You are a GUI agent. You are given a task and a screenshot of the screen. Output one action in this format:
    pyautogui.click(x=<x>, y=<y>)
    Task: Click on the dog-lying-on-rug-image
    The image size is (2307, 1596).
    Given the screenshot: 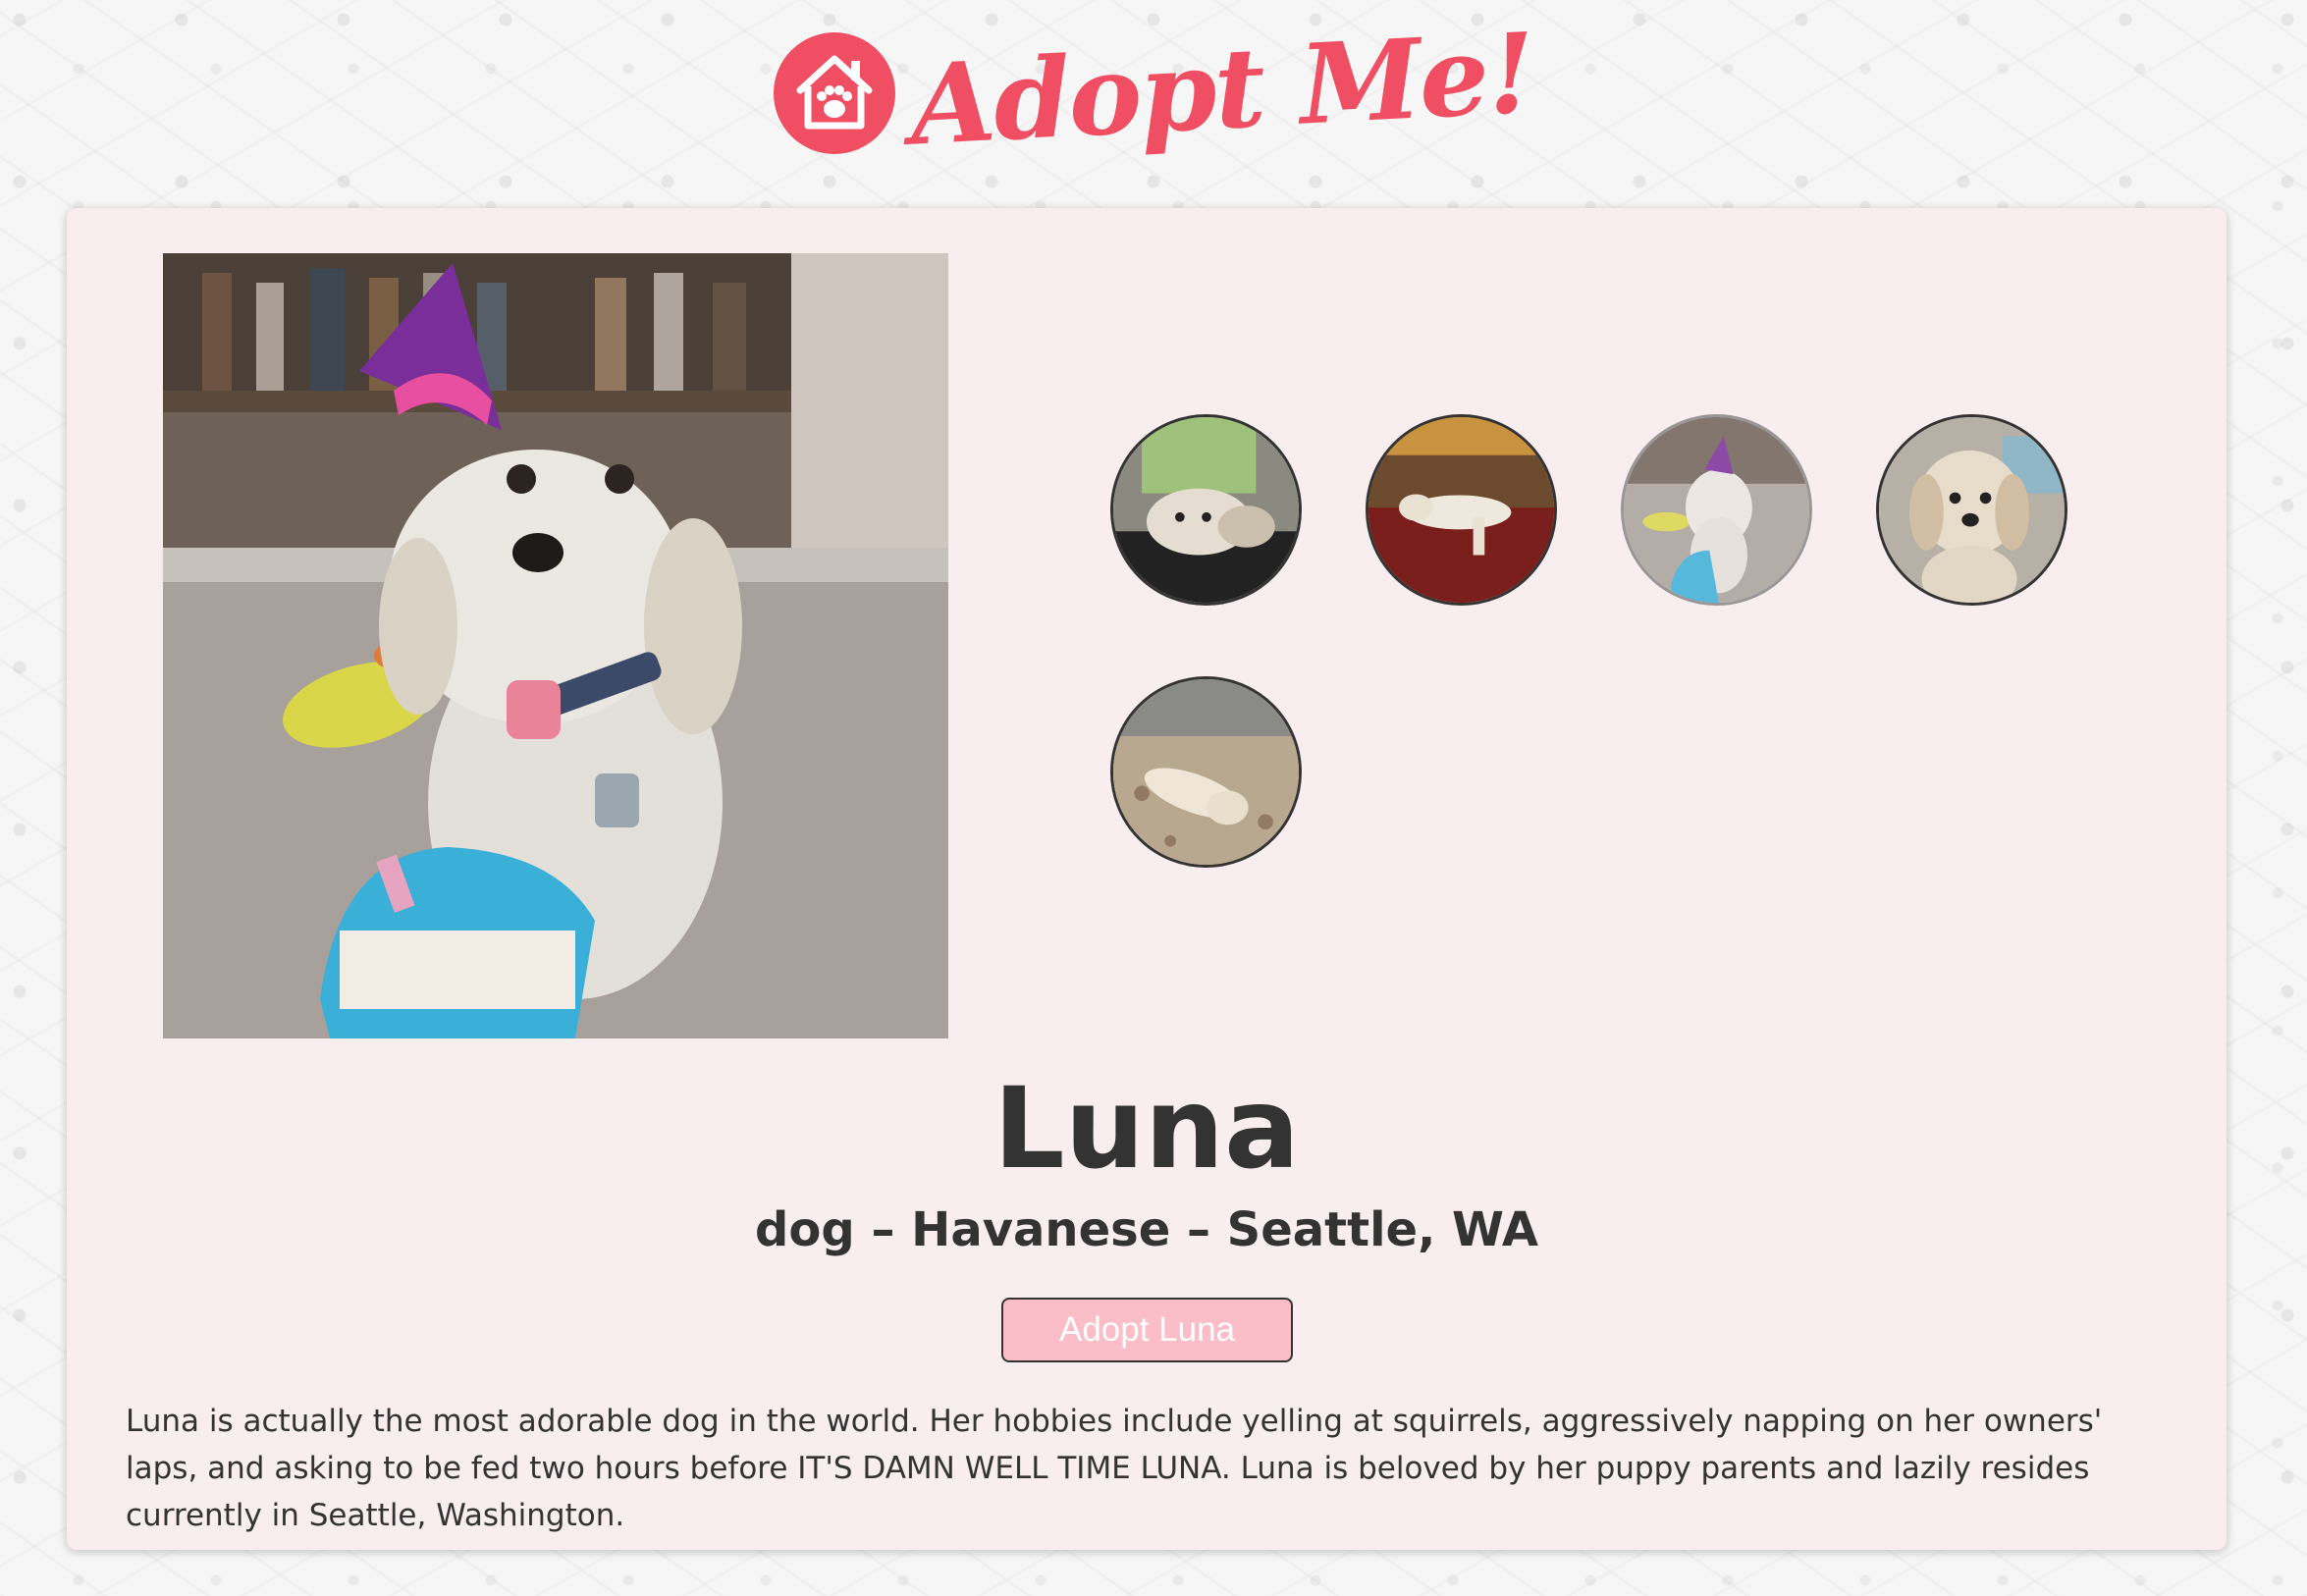 What is the action you would take?
    pyautogui.click(x=1206, y=772)
    